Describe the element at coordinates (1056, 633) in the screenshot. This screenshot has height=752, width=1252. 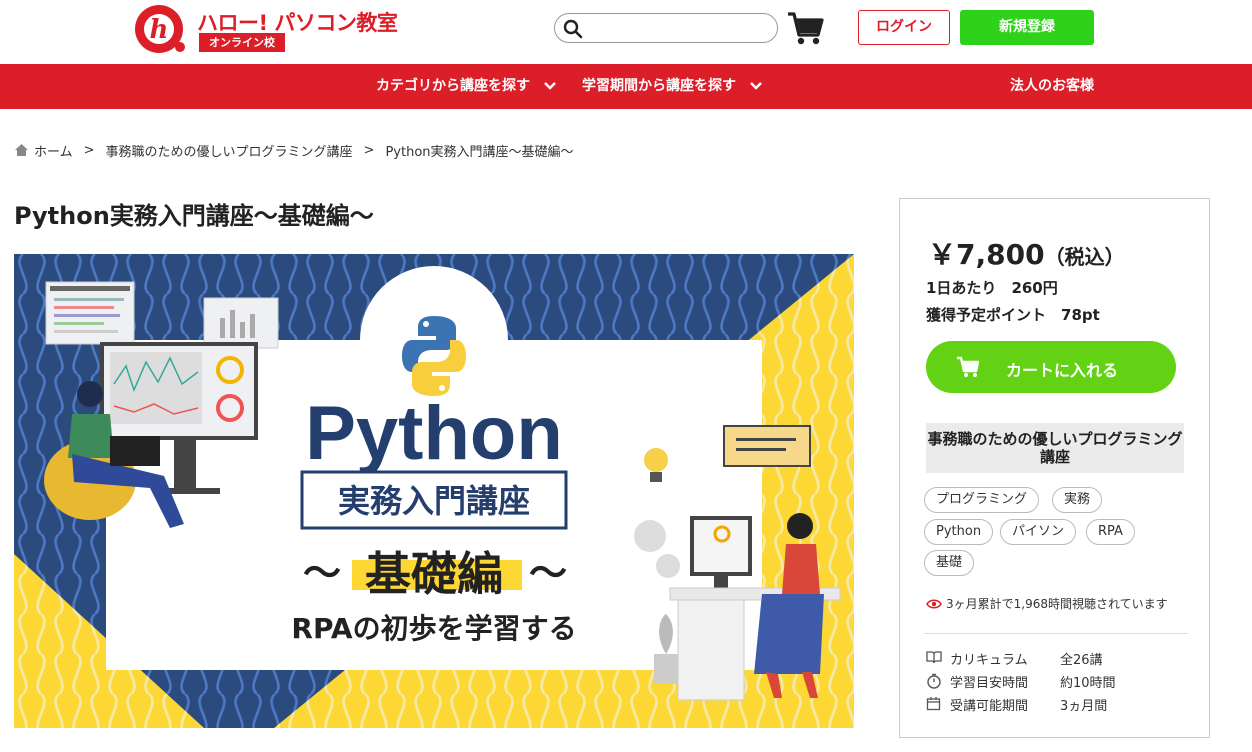
I see `divider` at that location.